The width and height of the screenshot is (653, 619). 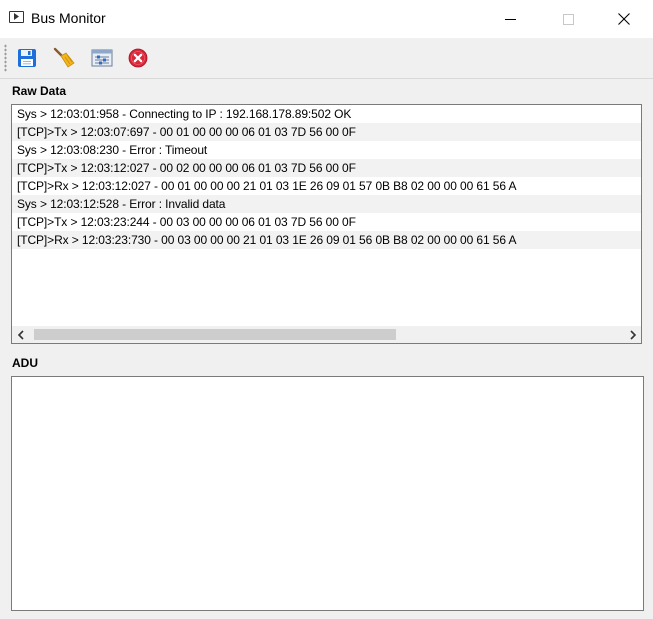 I want to click on broom-icon, so click(x=64, y=57).